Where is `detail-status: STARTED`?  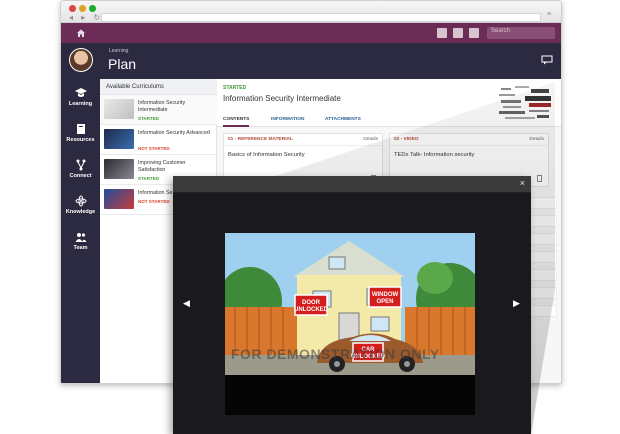 detail-status: STARTED is located at coordinates (235, 88).